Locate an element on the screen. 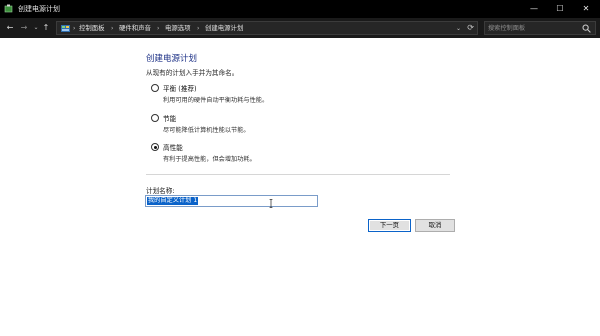 This screenshot has height=336, width=600. up-button: ↑ is located at coordinates (46, 28).